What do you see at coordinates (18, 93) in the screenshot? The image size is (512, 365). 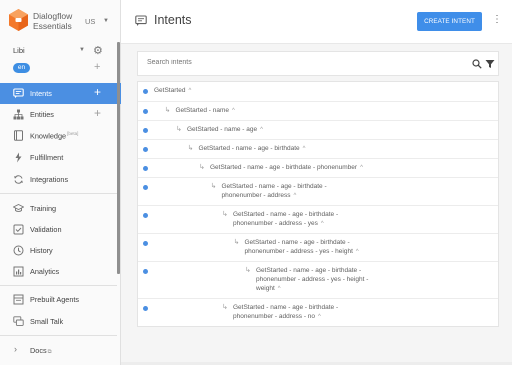 I see `chat-icon` at bounding box center [18, 93].